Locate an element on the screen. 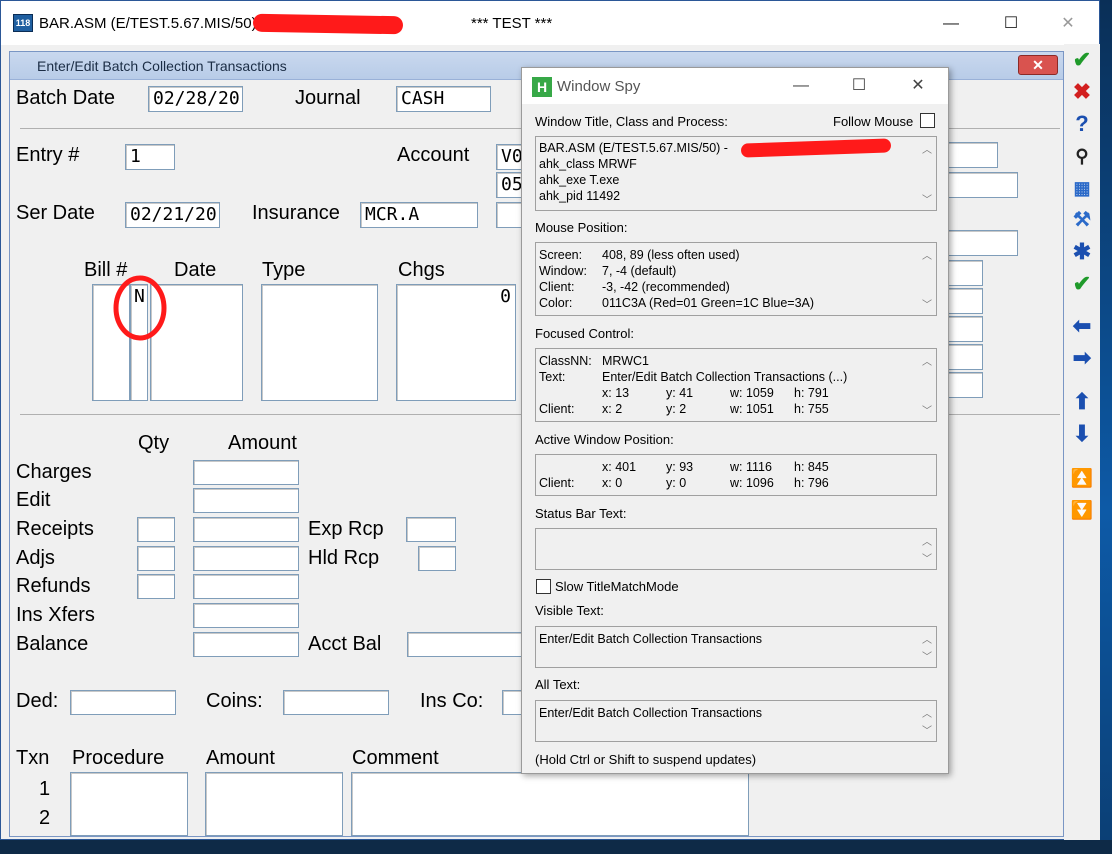  chgs-list: 0 is located at coordinates (456, 342).